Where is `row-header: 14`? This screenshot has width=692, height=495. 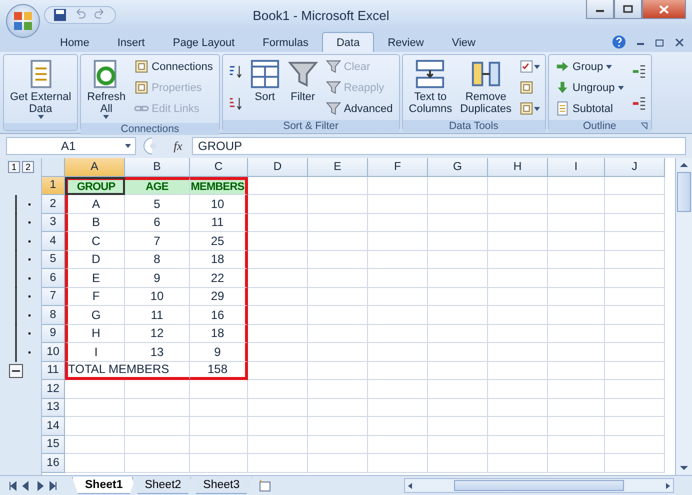
row-header: 14 is located at coordinates (53, 426).